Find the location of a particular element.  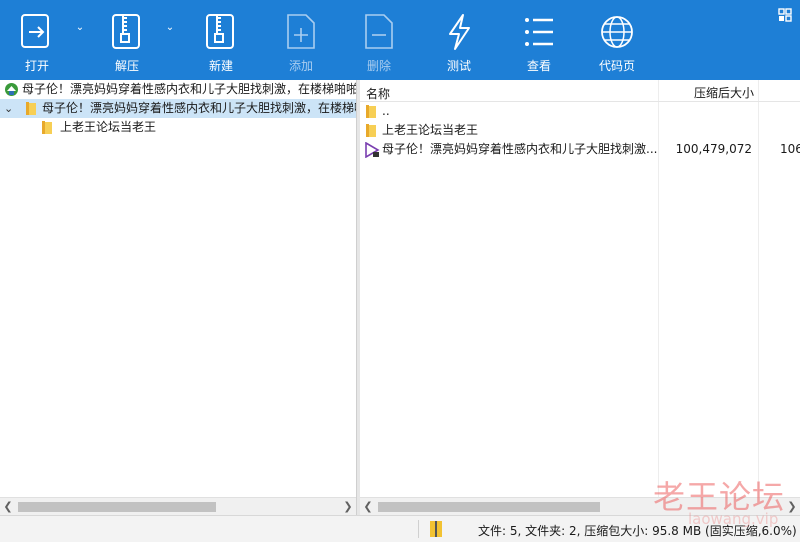

toolbar: 打开 ⌄ 解压 ⌄ 新建 添加 删除 测试 查看 代码页 is located at coordinates (400, 40).